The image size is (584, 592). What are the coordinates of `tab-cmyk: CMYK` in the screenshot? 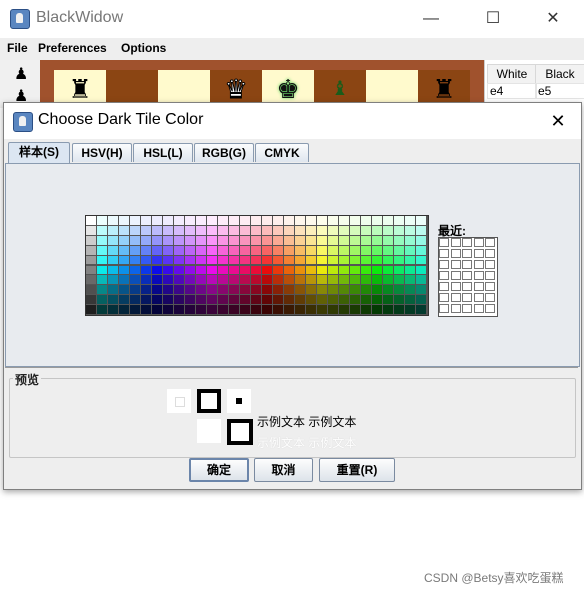 It's located at (282, 152).